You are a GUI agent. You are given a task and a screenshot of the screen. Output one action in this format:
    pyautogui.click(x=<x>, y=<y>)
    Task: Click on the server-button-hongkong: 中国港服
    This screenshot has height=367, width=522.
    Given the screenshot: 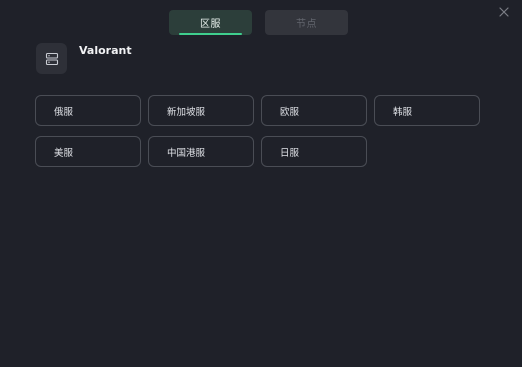 What is the action you would take?
    pyautogui.click(x=201, y=151)
    